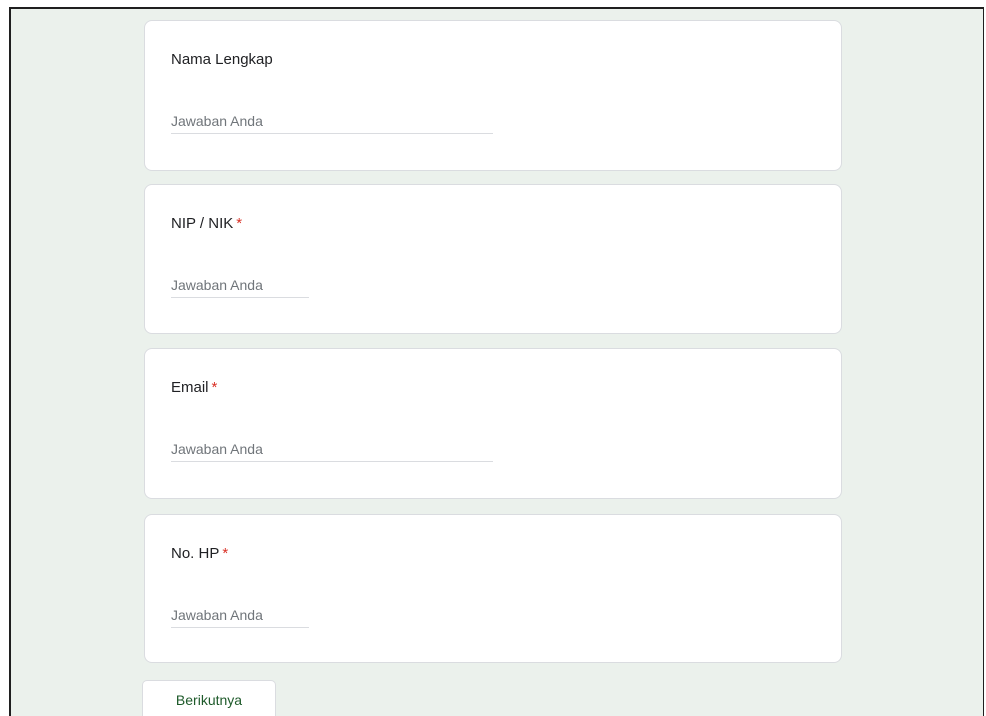 The image size is (986, 716). I want to click on phone-input, so click(240, 615).